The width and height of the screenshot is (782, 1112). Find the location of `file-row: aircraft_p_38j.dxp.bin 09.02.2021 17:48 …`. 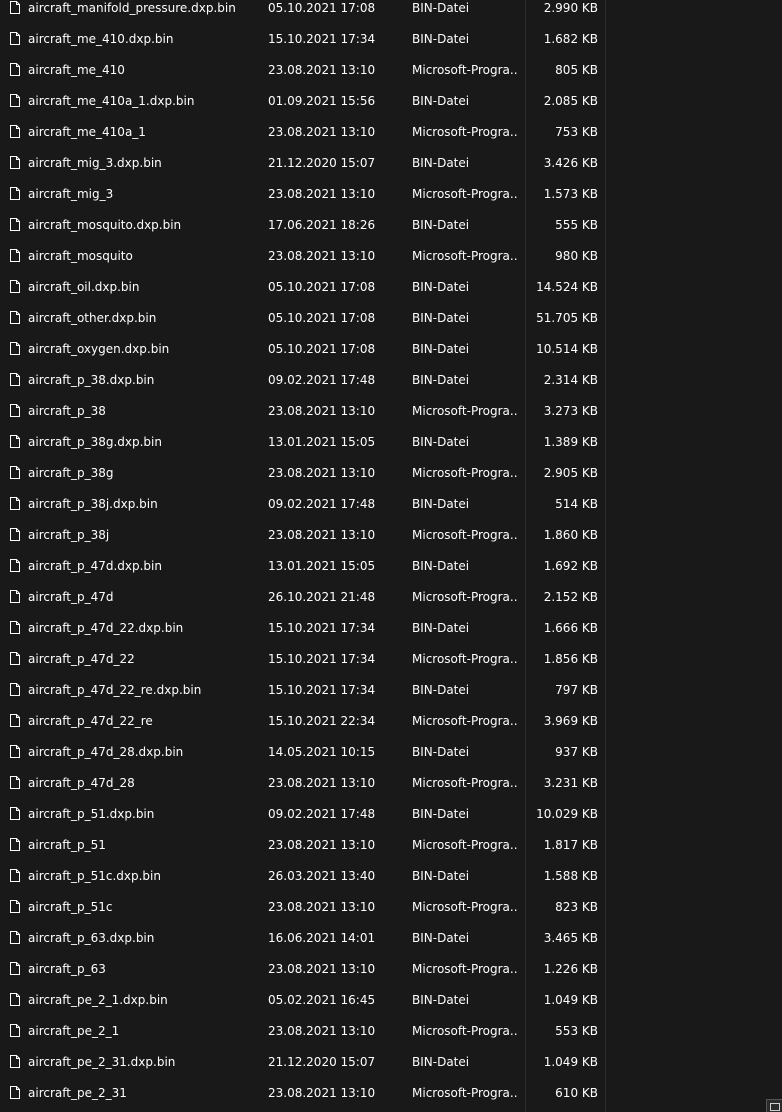

file-row: aircraft_p_38j.dxp.bin 09.02.2021 17:48 … is located at coordinates (391, 507).